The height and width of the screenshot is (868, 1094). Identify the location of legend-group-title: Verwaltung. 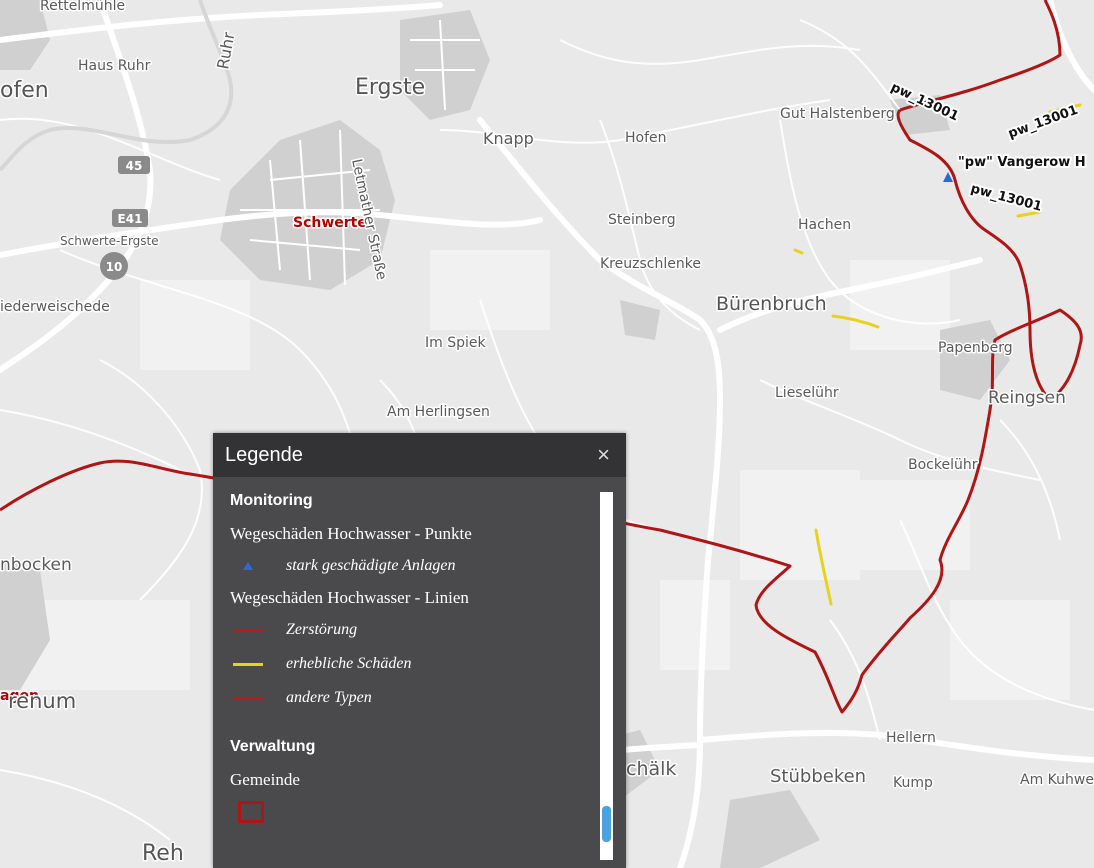
(273, 746).